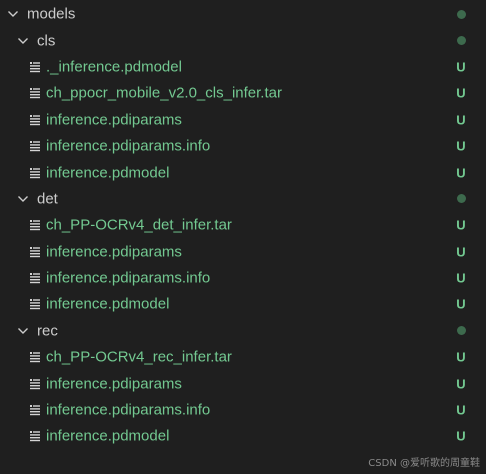 The width and height of the screenshot is (486, 474). What do you see at coordinates (47, 199) in the screenshot?
I see `folder-label: det` at bounding box center [47, 199].